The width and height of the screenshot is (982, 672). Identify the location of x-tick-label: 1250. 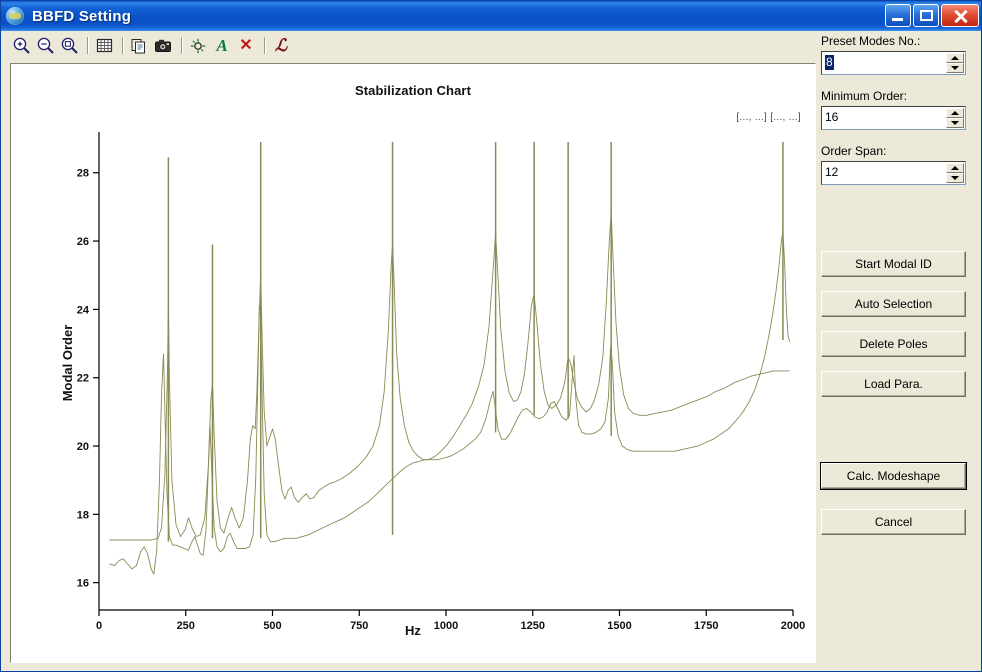
(533, 626).